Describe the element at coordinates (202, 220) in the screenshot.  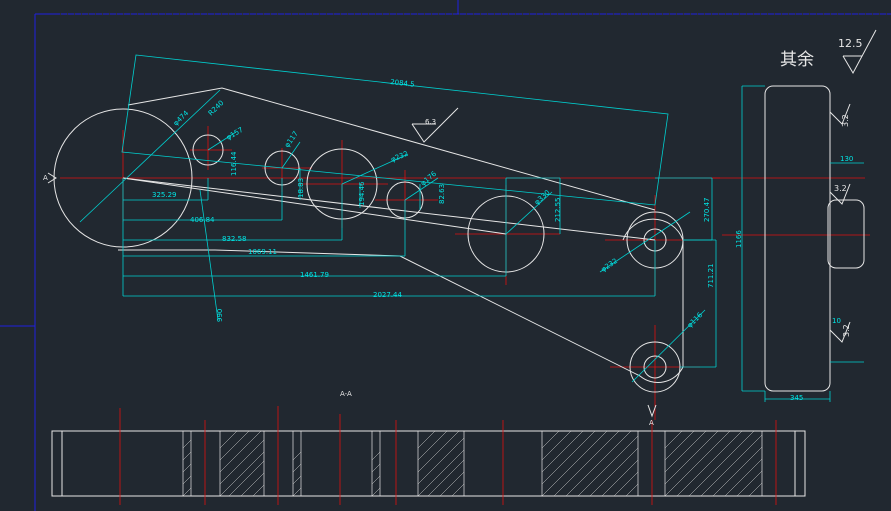
I see `dim-h-406: 406.84` at that location.